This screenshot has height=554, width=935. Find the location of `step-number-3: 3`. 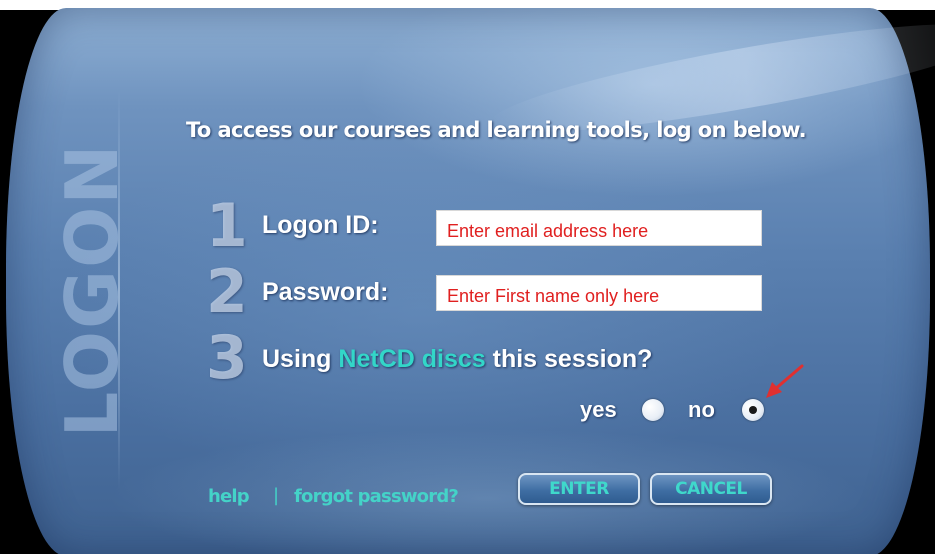

step-number-3: 3 is located at coordinates (227, 358).